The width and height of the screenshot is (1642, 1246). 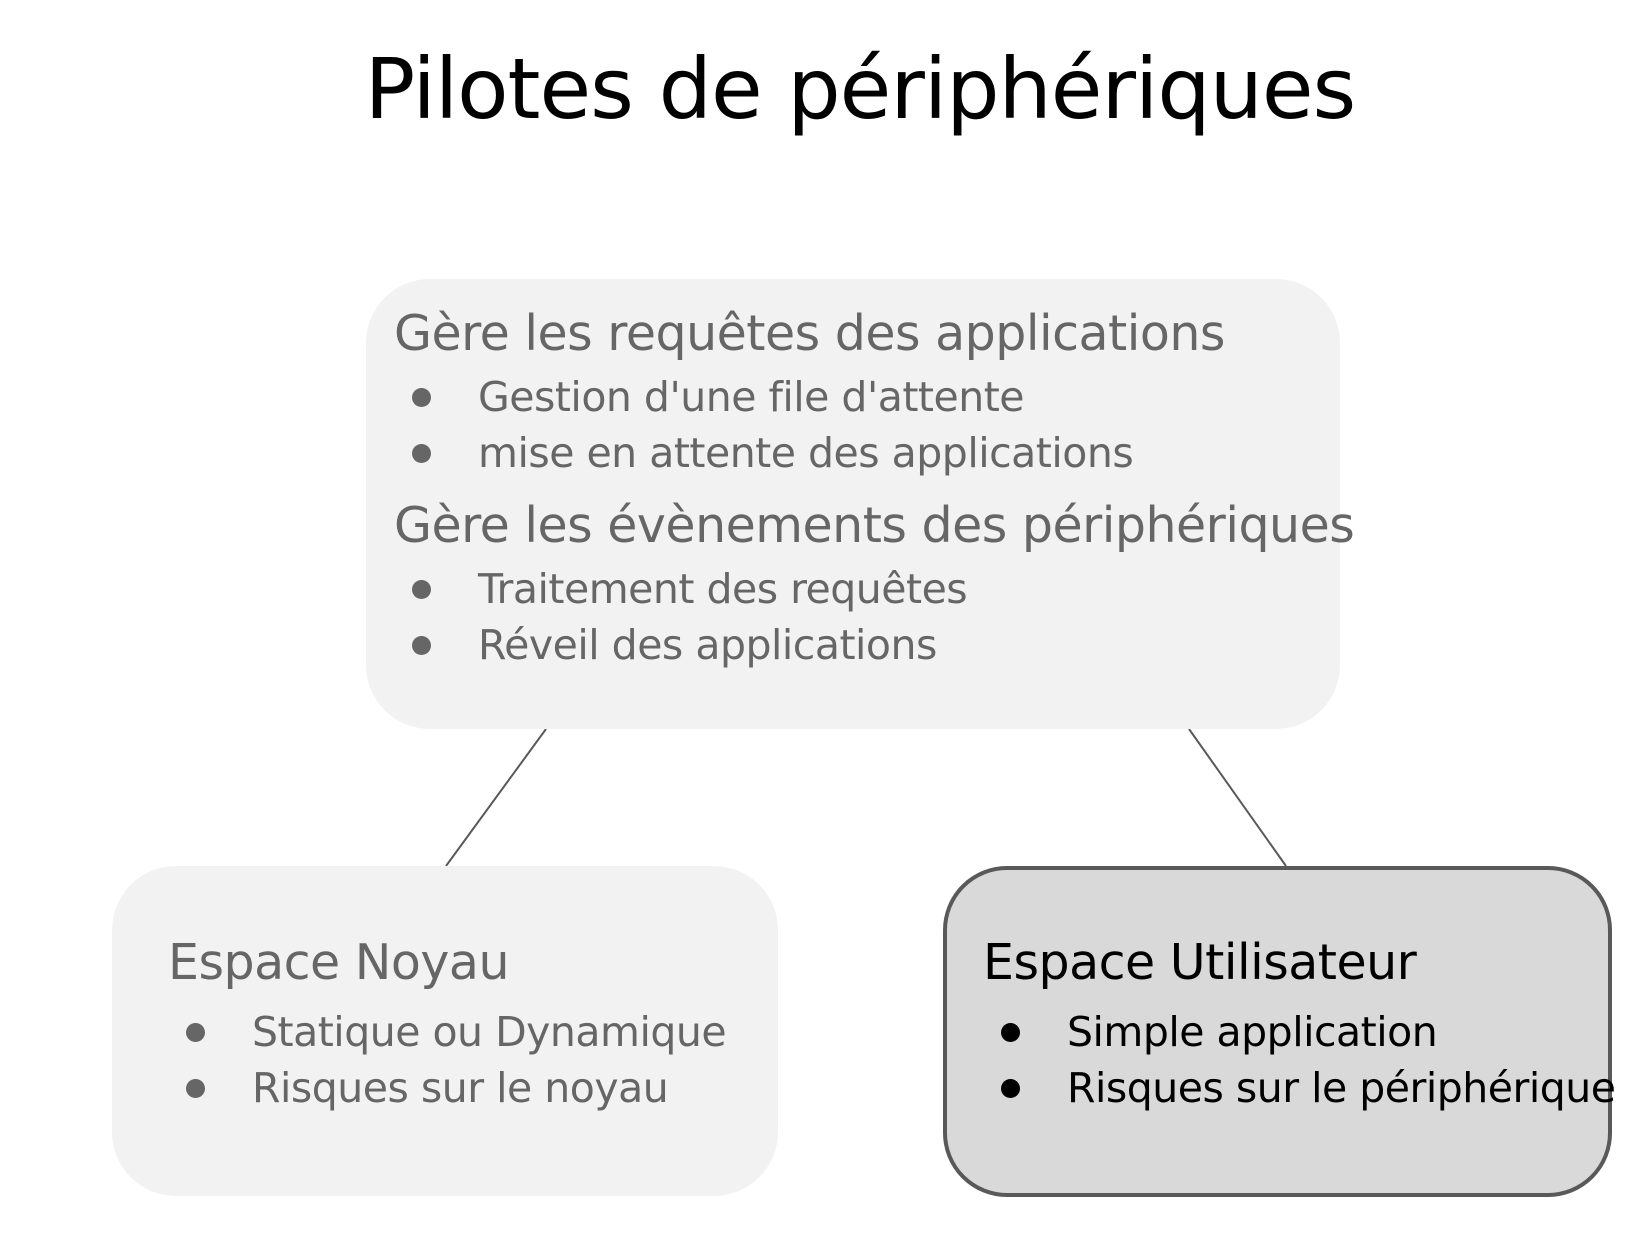 I want to click on list-item: Traitement des requêtes, so click(x=867, y=589).